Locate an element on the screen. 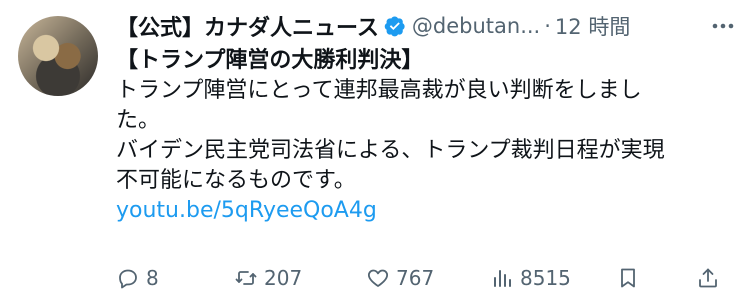  verified-badge-icon is located at coordinates (394, 26).